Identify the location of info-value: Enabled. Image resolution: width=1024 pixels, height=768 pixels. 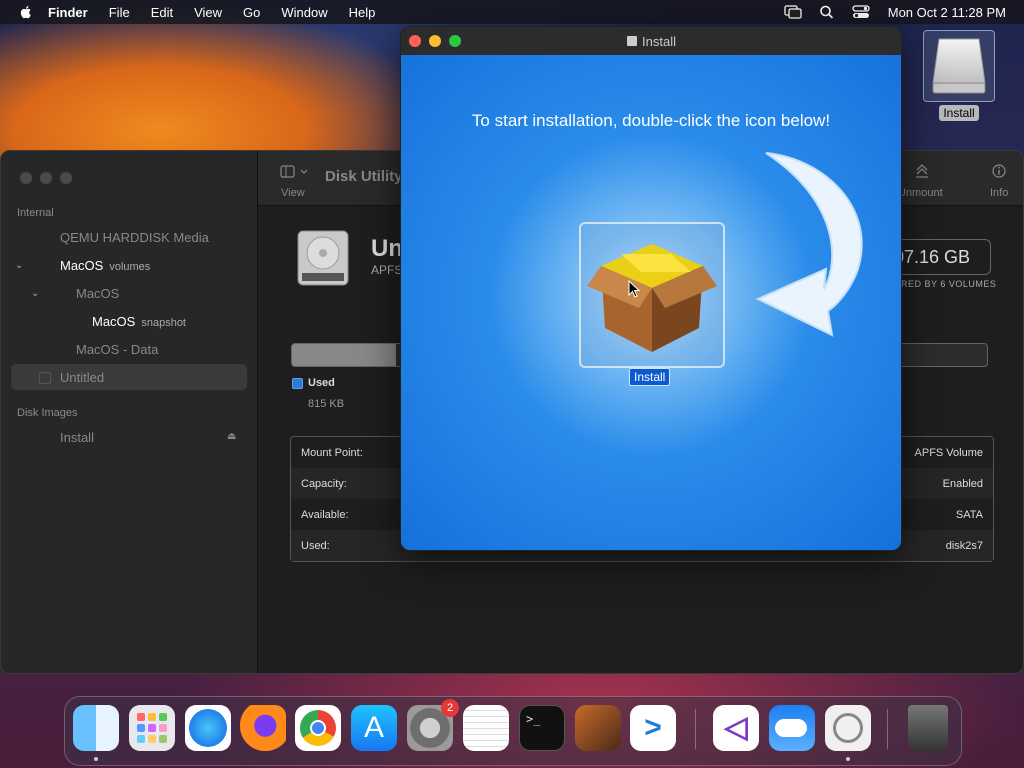
(962, 484).